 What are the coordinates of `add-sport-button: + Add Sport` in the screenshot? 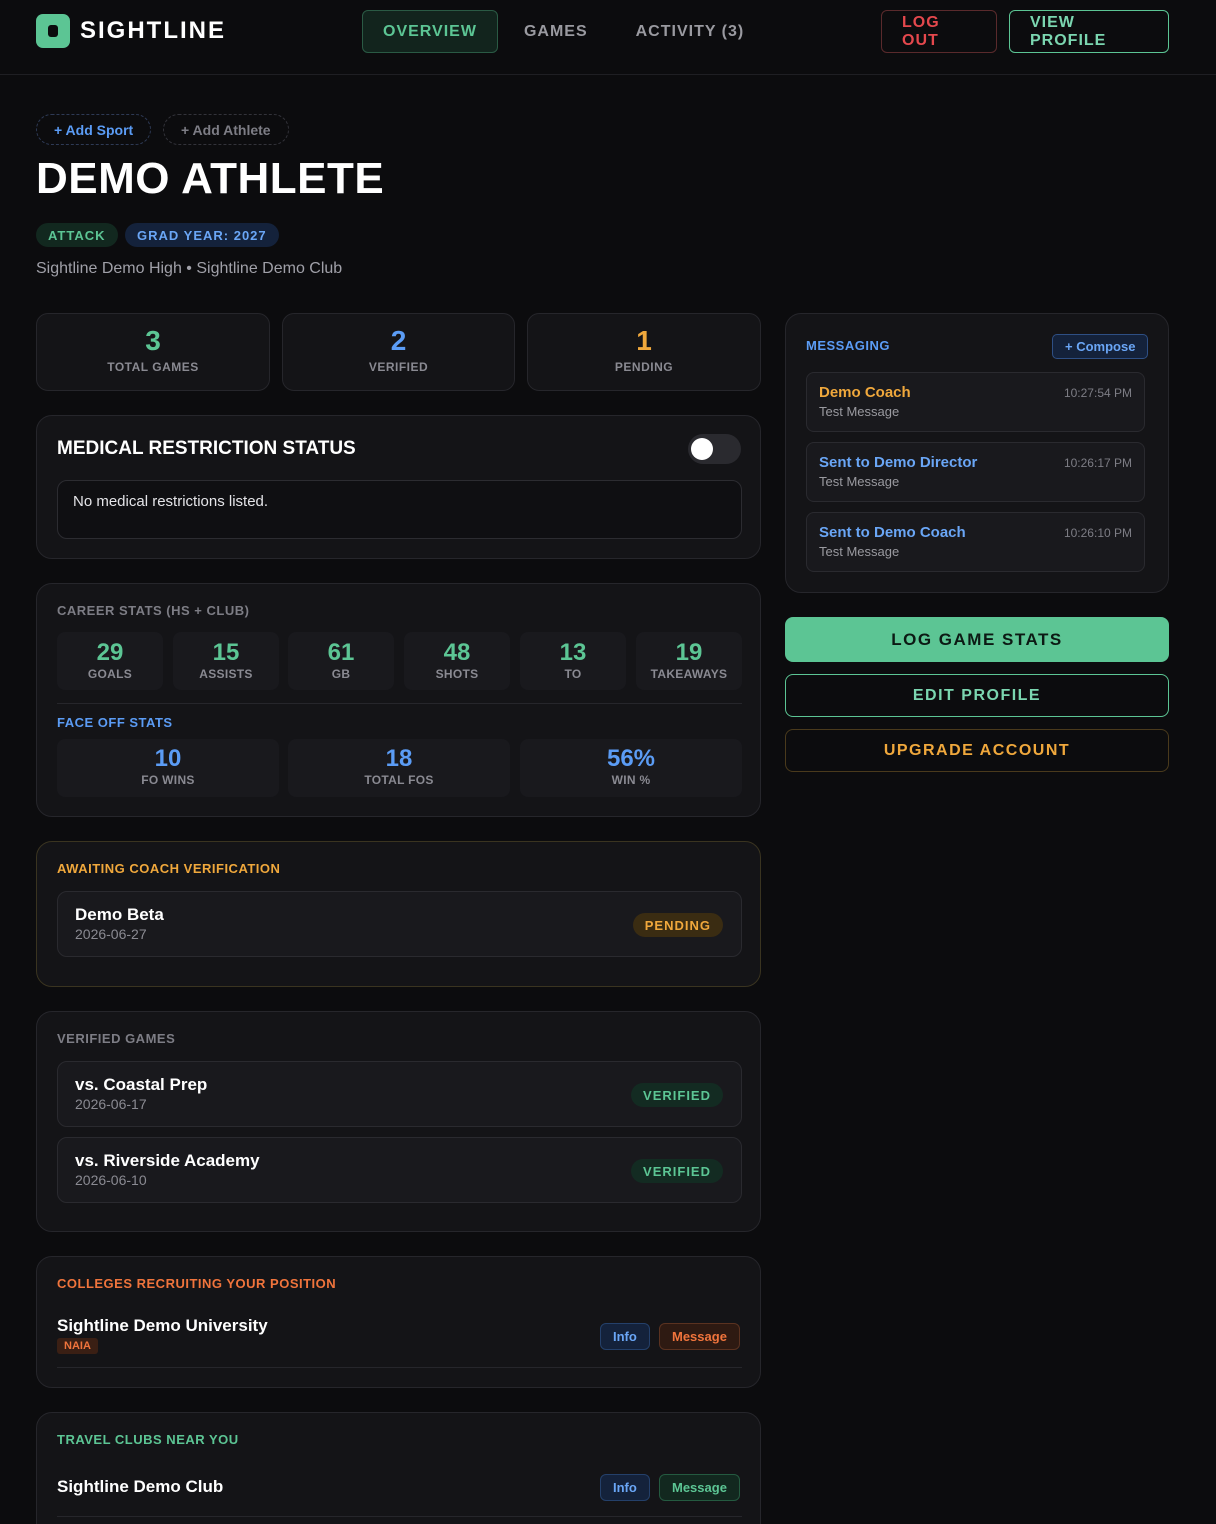 It's located at (94, 129).